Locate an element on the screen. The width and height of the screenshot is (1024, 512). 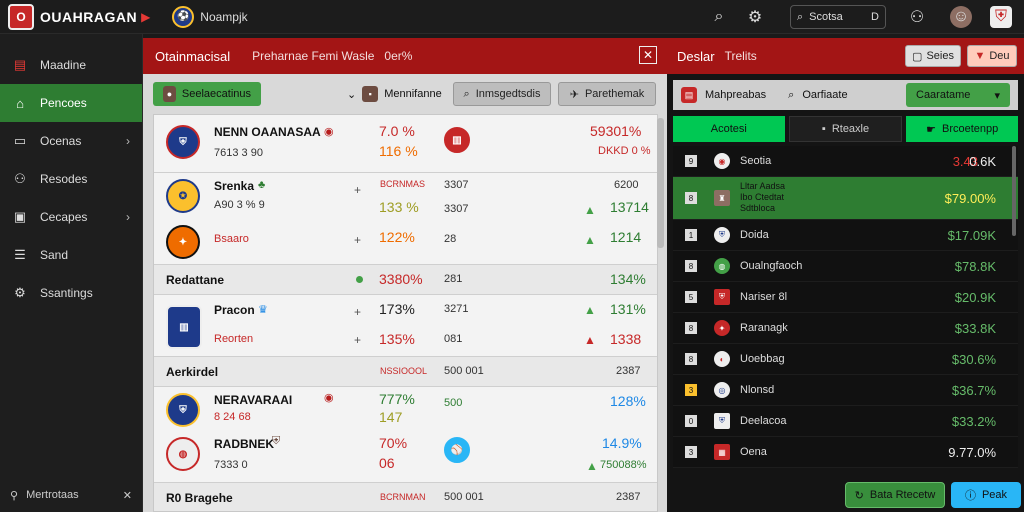
sidebar-footer: ⚲ Mertrotaas ✕ is located at coordinates (71, 495).